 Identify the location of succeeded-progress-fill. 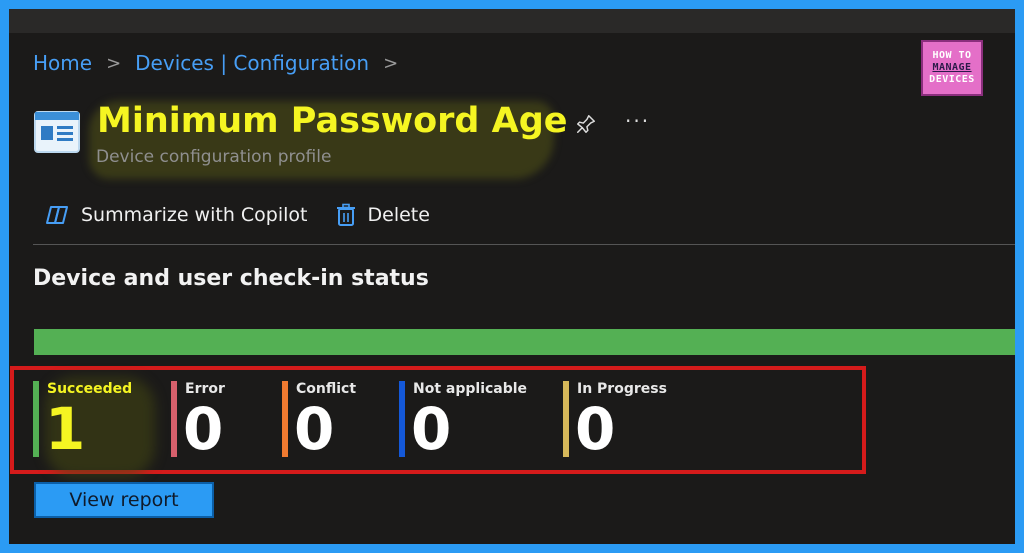
(524, 342).